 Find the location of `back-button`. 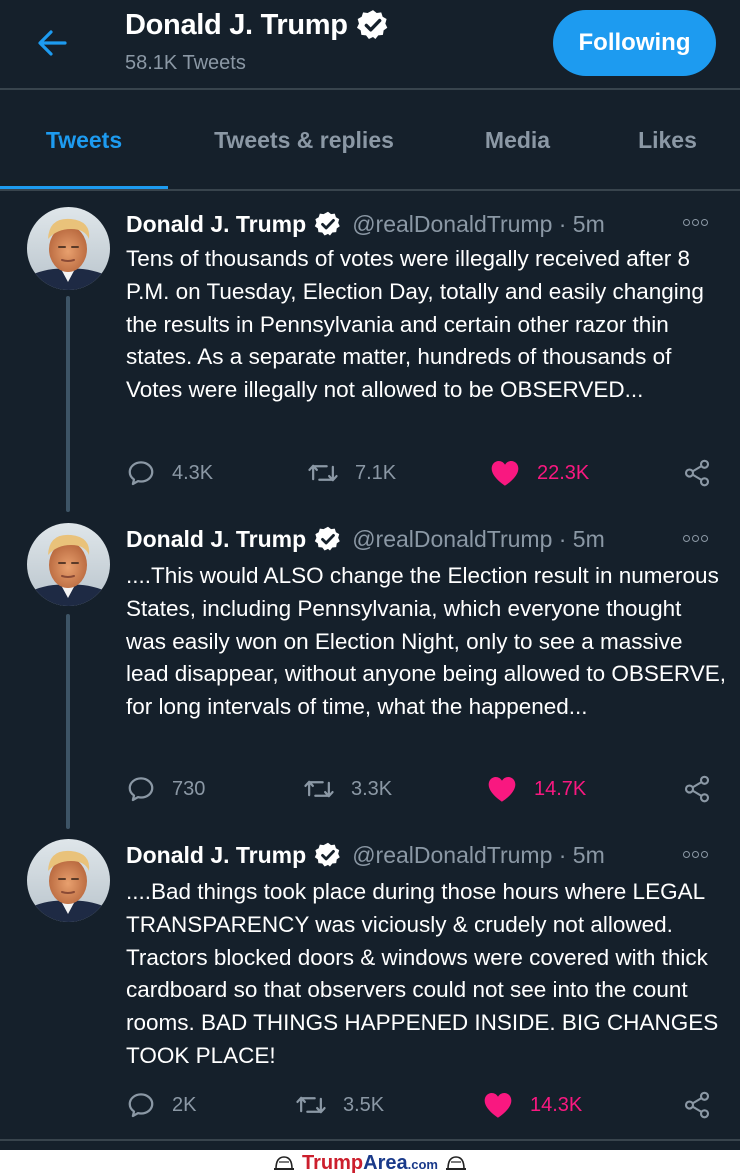

back-button is located at coordinates (52, 43).